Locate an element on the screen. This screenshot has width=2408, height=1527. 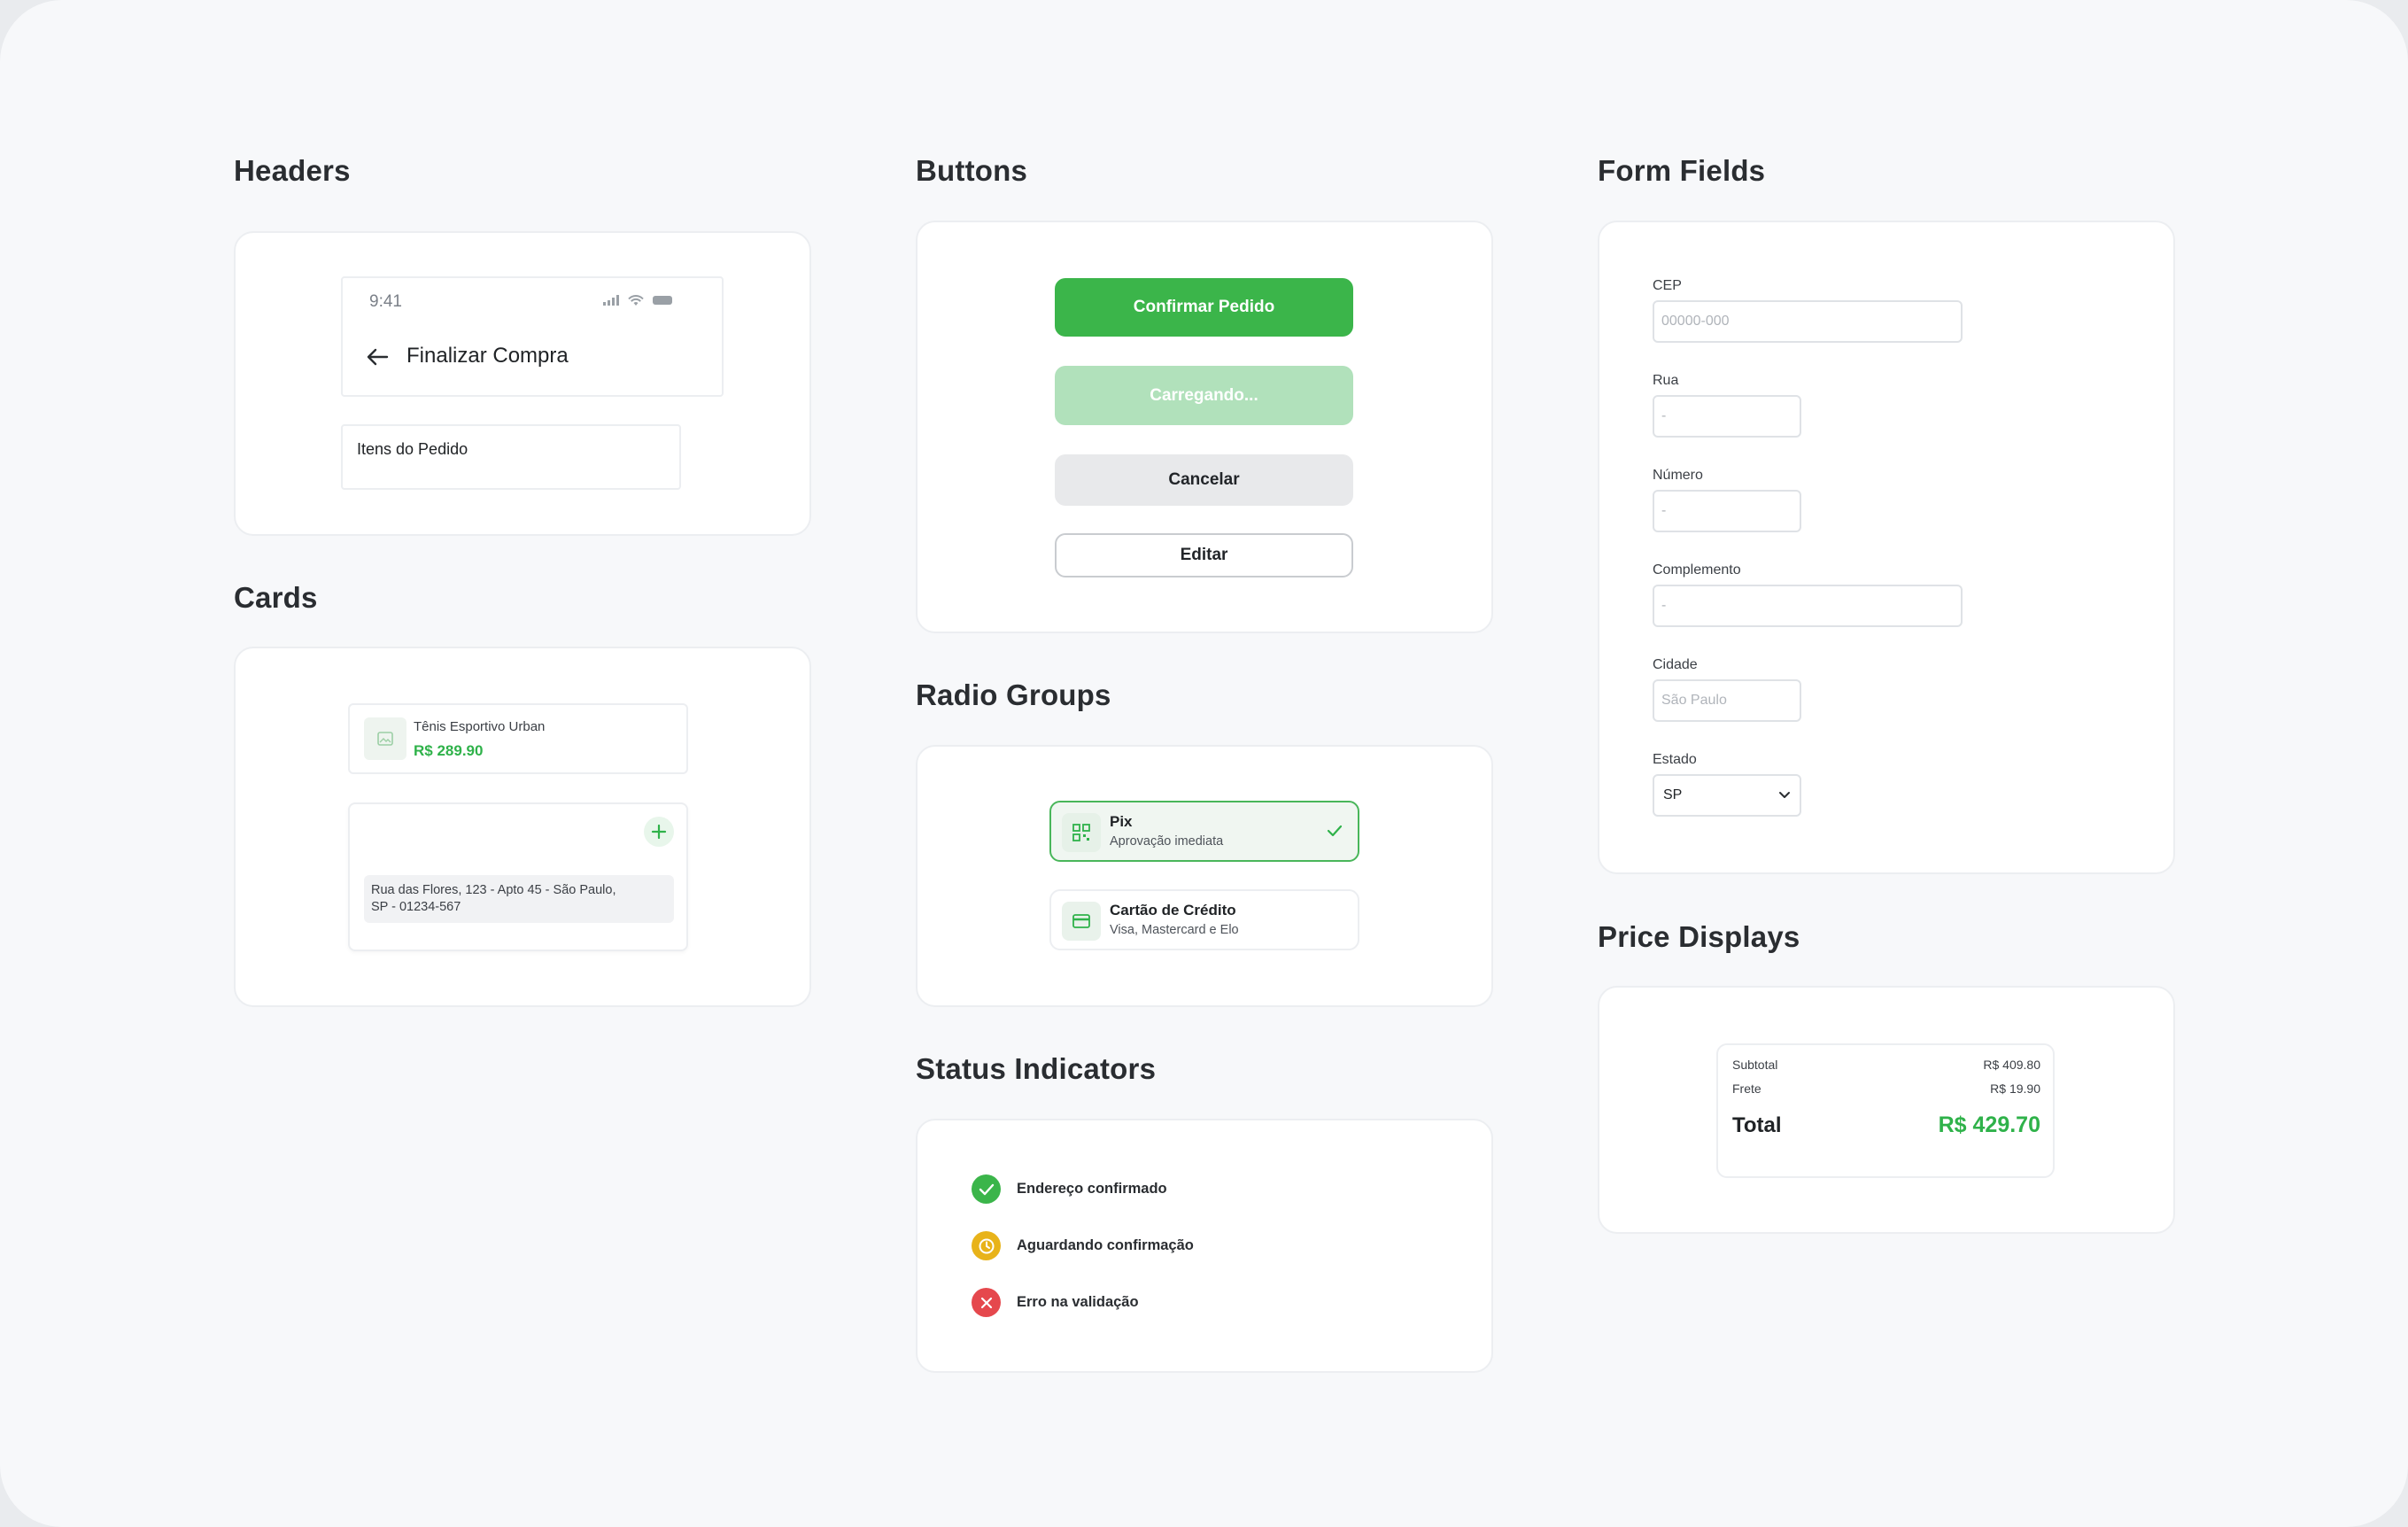
back-arrow-icon is located at coordinates (377, 359).